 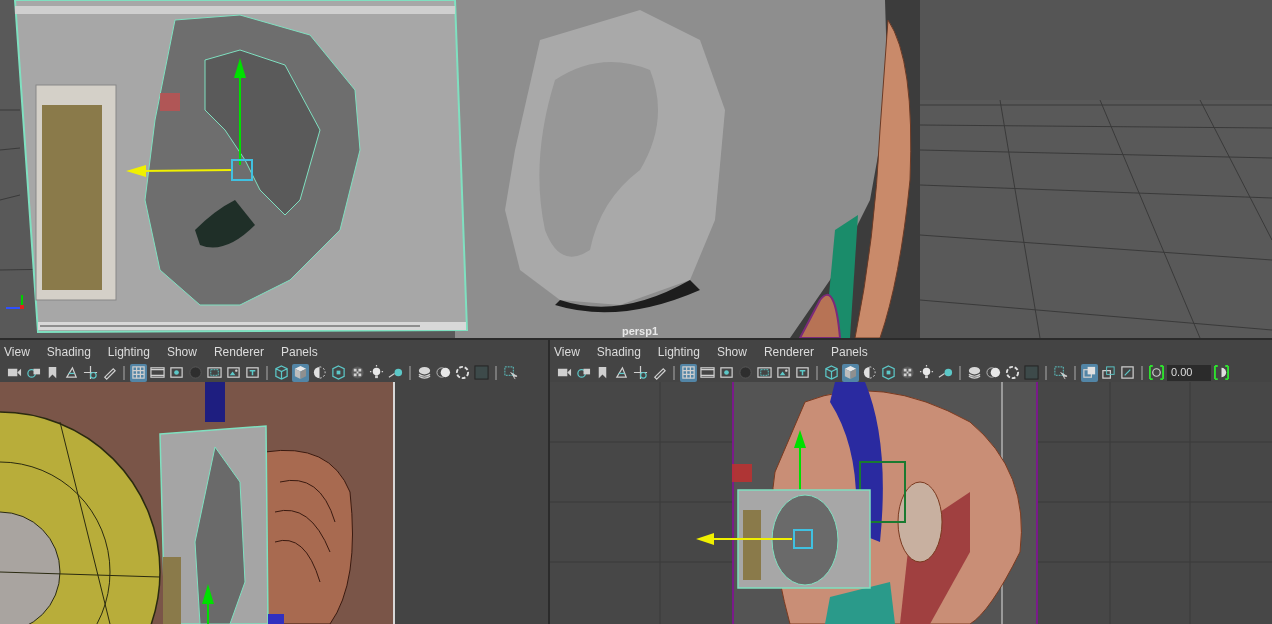 I want to click on gamma-bracket-button, so click(x=1221, y=372).